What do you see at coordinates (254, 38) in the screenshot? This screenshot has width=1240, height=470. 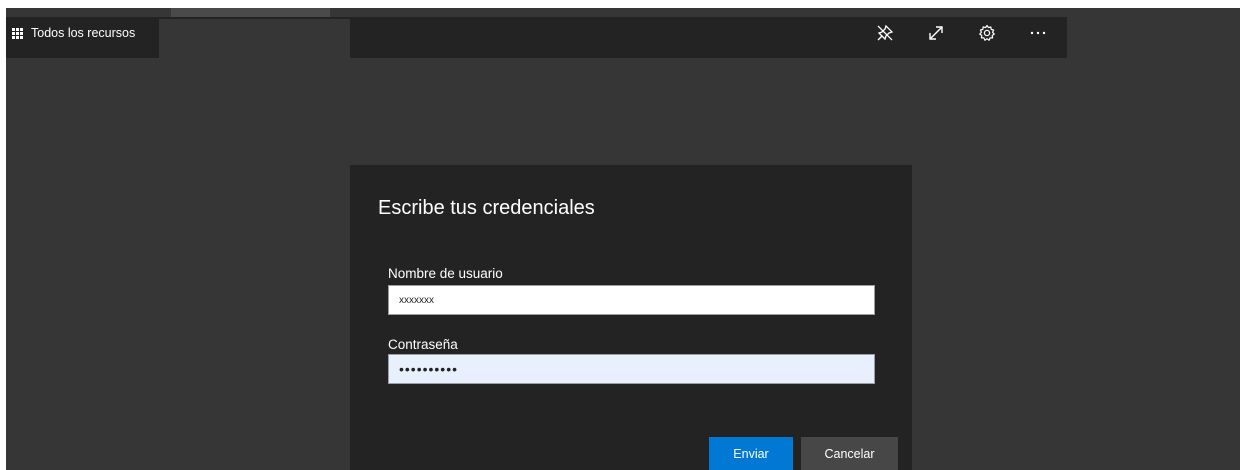 I see `active-tab` at bounding box center [254, 38].